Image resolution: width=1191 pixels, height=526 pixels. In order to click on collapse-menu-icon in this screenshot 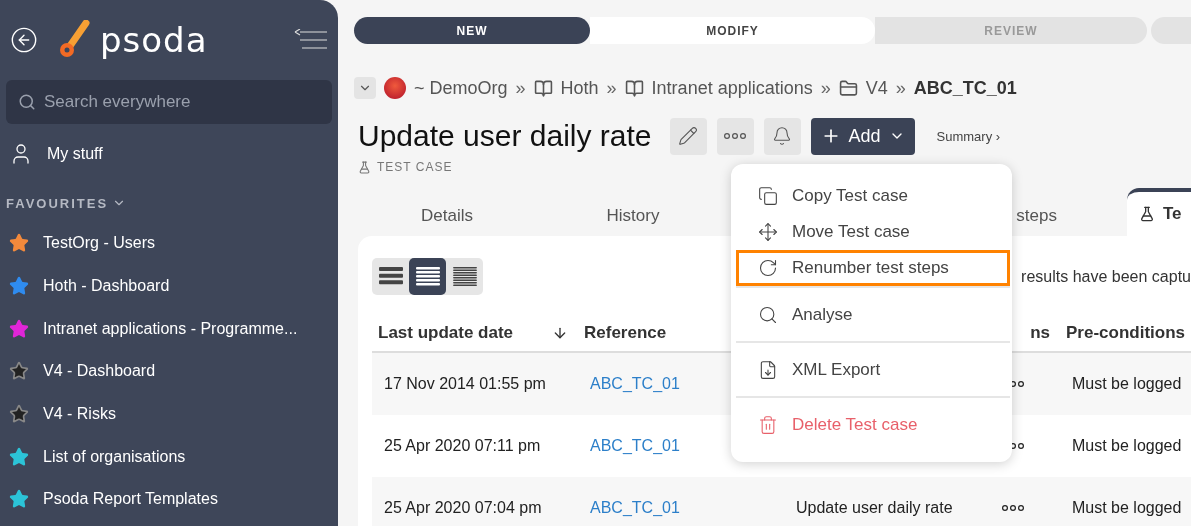, I will do `click(311, 40)`.